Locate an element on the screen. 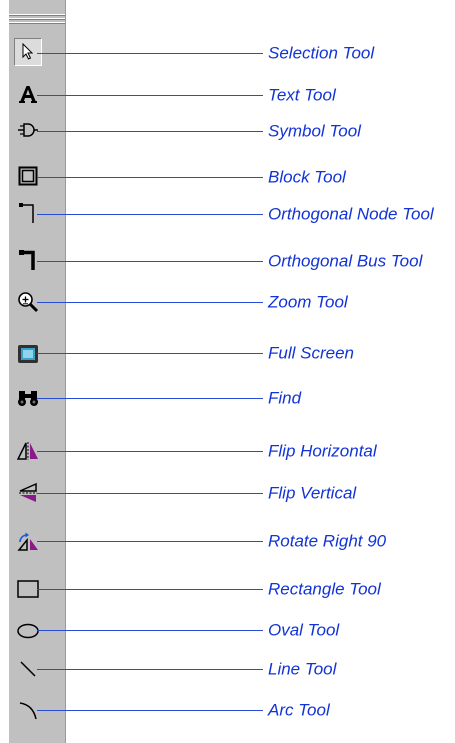  block-square-icon is located at coordinates (28, 176).